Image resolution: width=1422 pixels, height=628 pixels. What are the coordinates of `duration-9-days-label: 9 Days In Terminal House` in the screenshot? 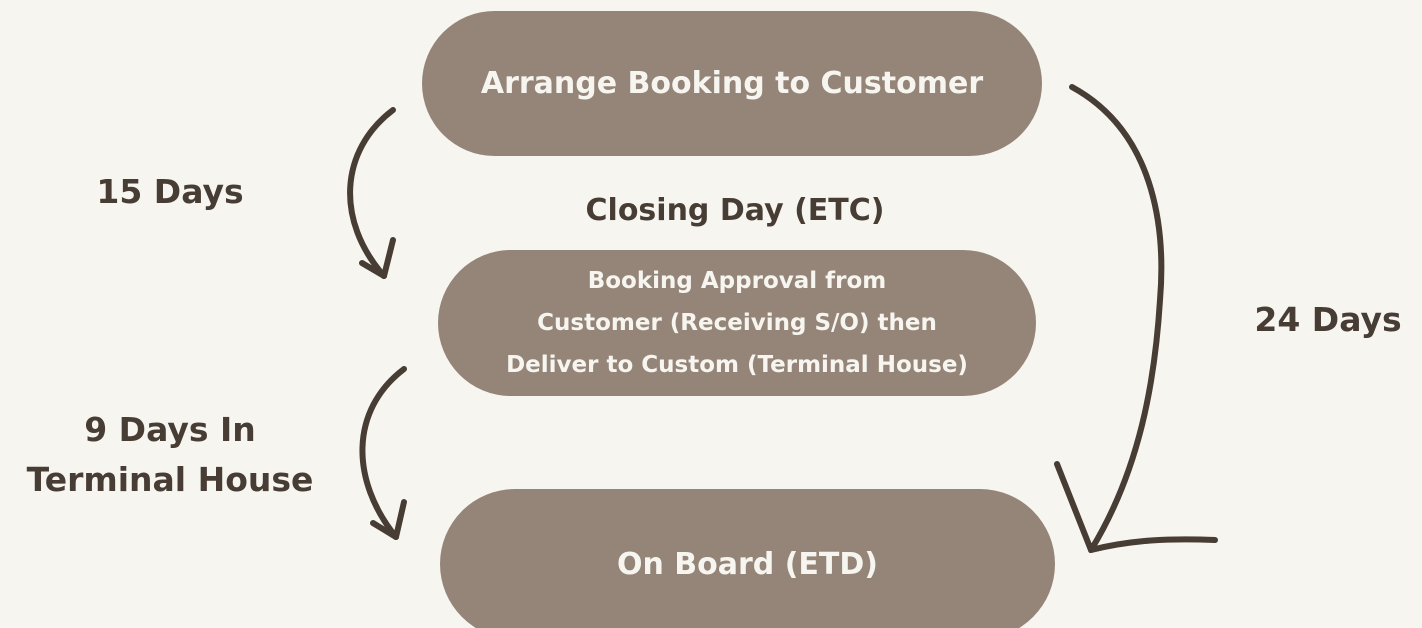 It's located at (170, 455).